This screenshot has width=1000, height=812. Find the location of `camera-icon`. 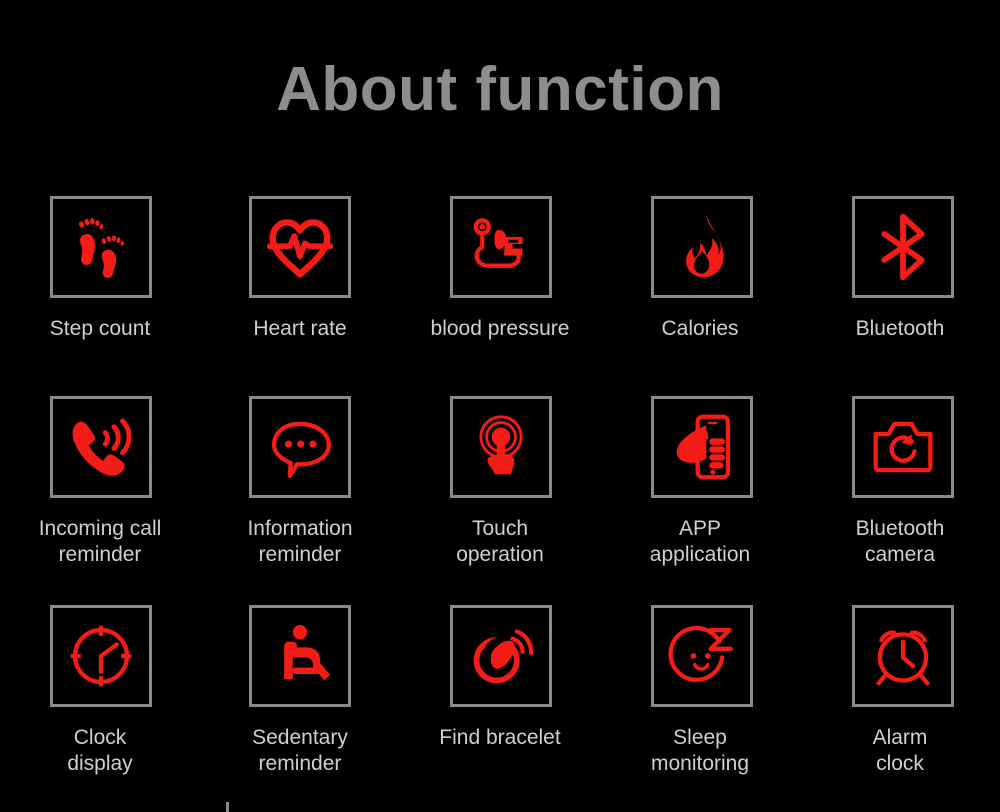

camera-icon is located at coordinates (902, 447).